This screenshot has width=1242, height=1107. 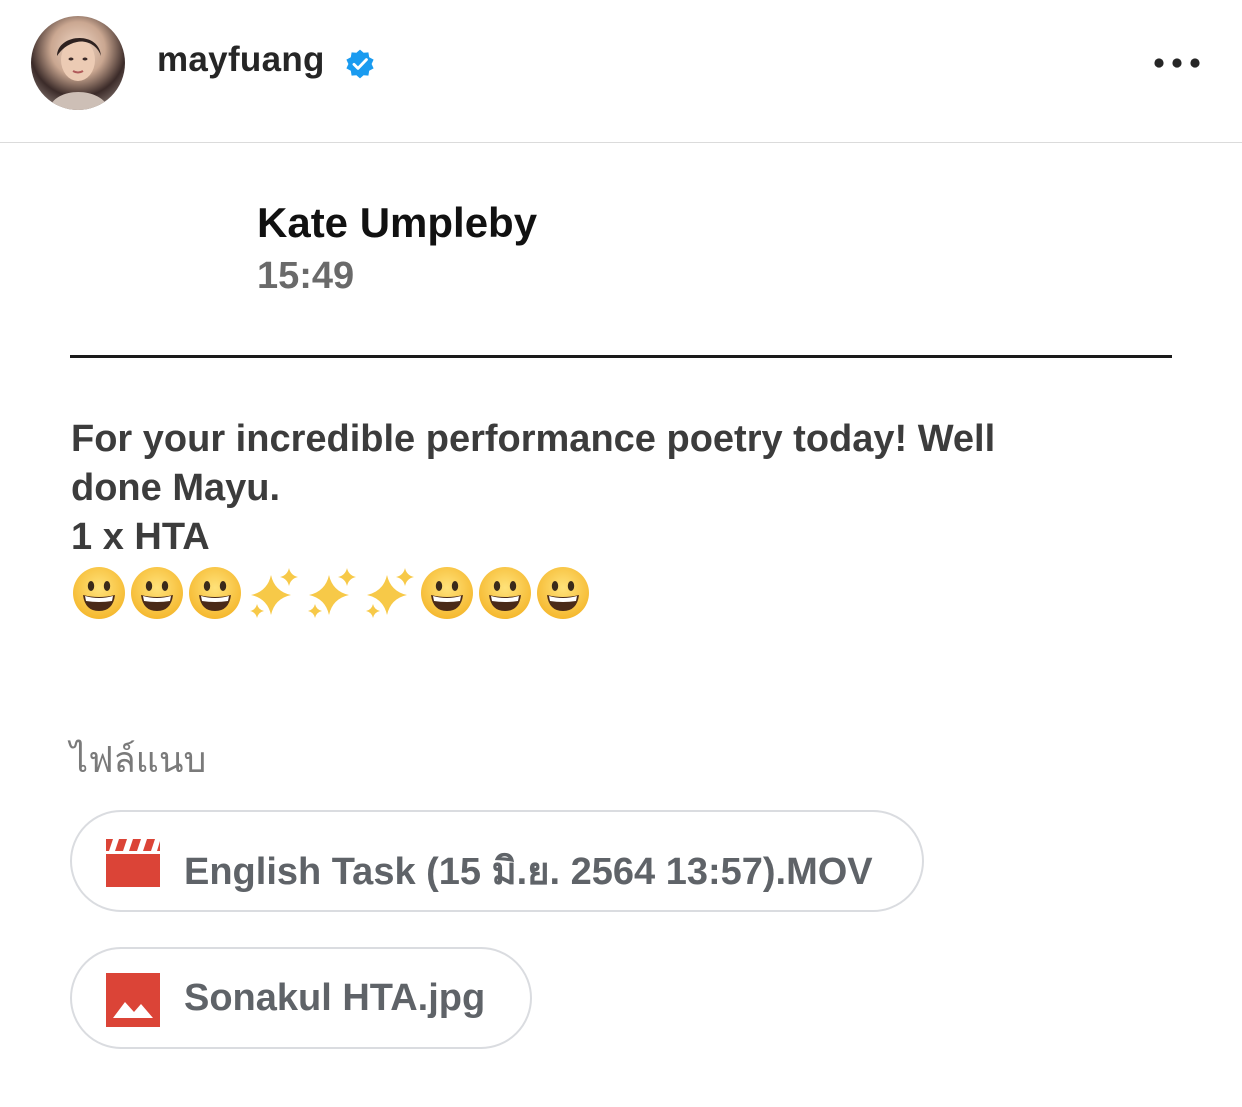 What do you see at coordinates (138, 759) in the screenshot?
I see `attachments-label: ไฟล์แนบ` at bounding box center [138, 759].